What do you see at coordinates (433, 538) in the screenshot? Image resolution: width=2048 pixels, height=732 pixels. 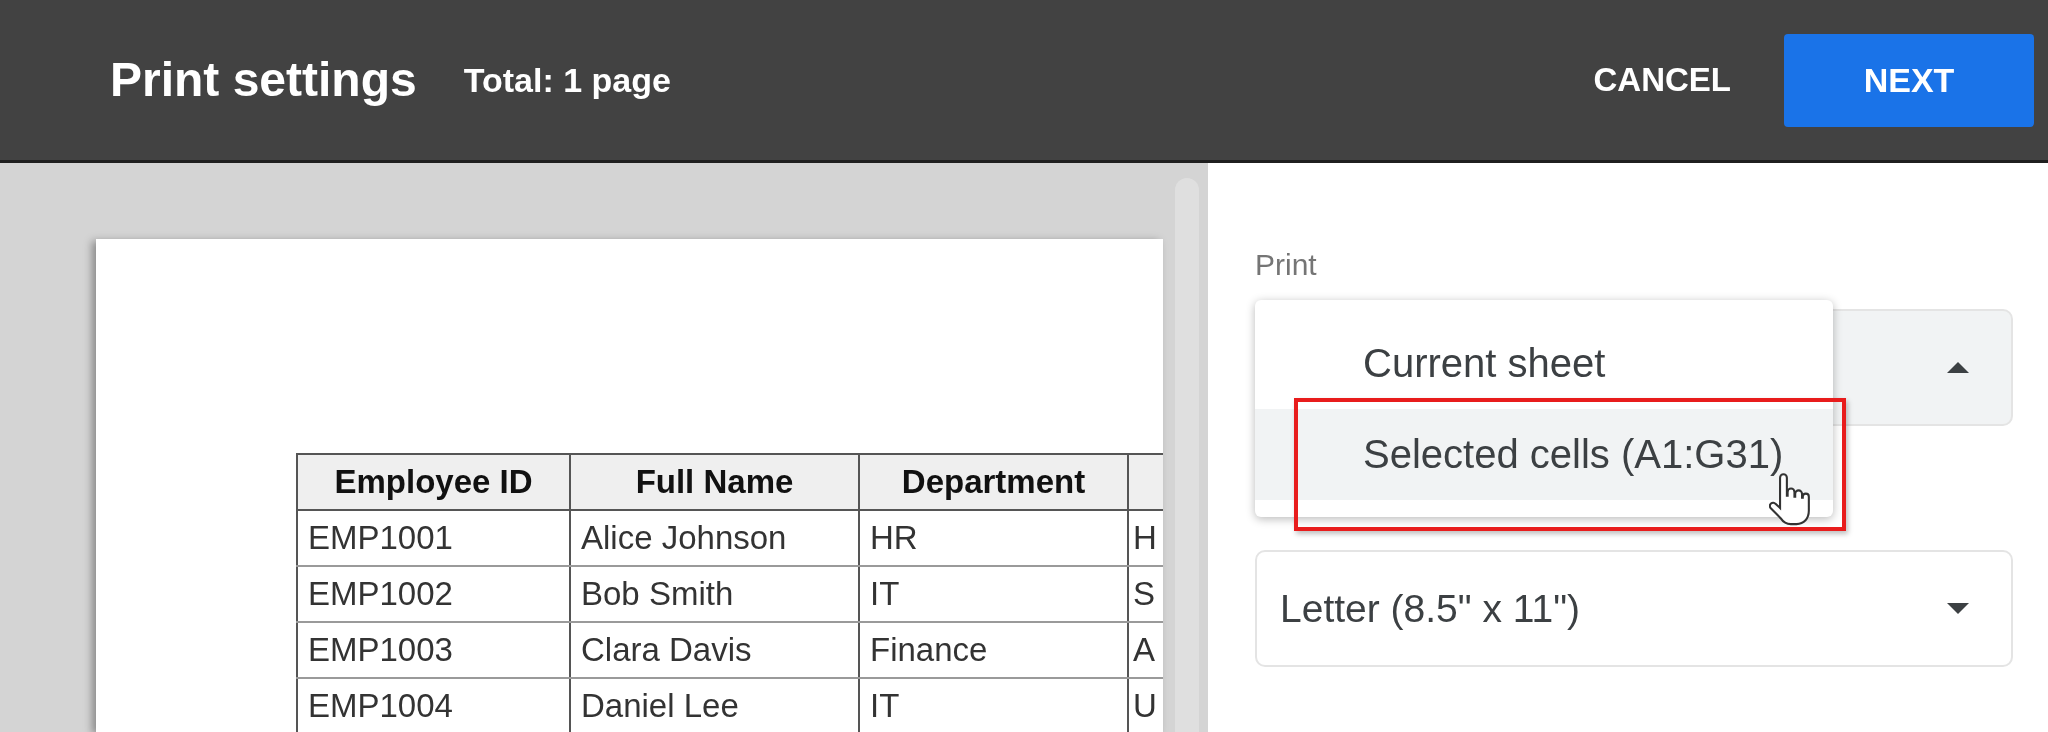 I see `table-cell: EMP1001` at bounding box center [433, 538].